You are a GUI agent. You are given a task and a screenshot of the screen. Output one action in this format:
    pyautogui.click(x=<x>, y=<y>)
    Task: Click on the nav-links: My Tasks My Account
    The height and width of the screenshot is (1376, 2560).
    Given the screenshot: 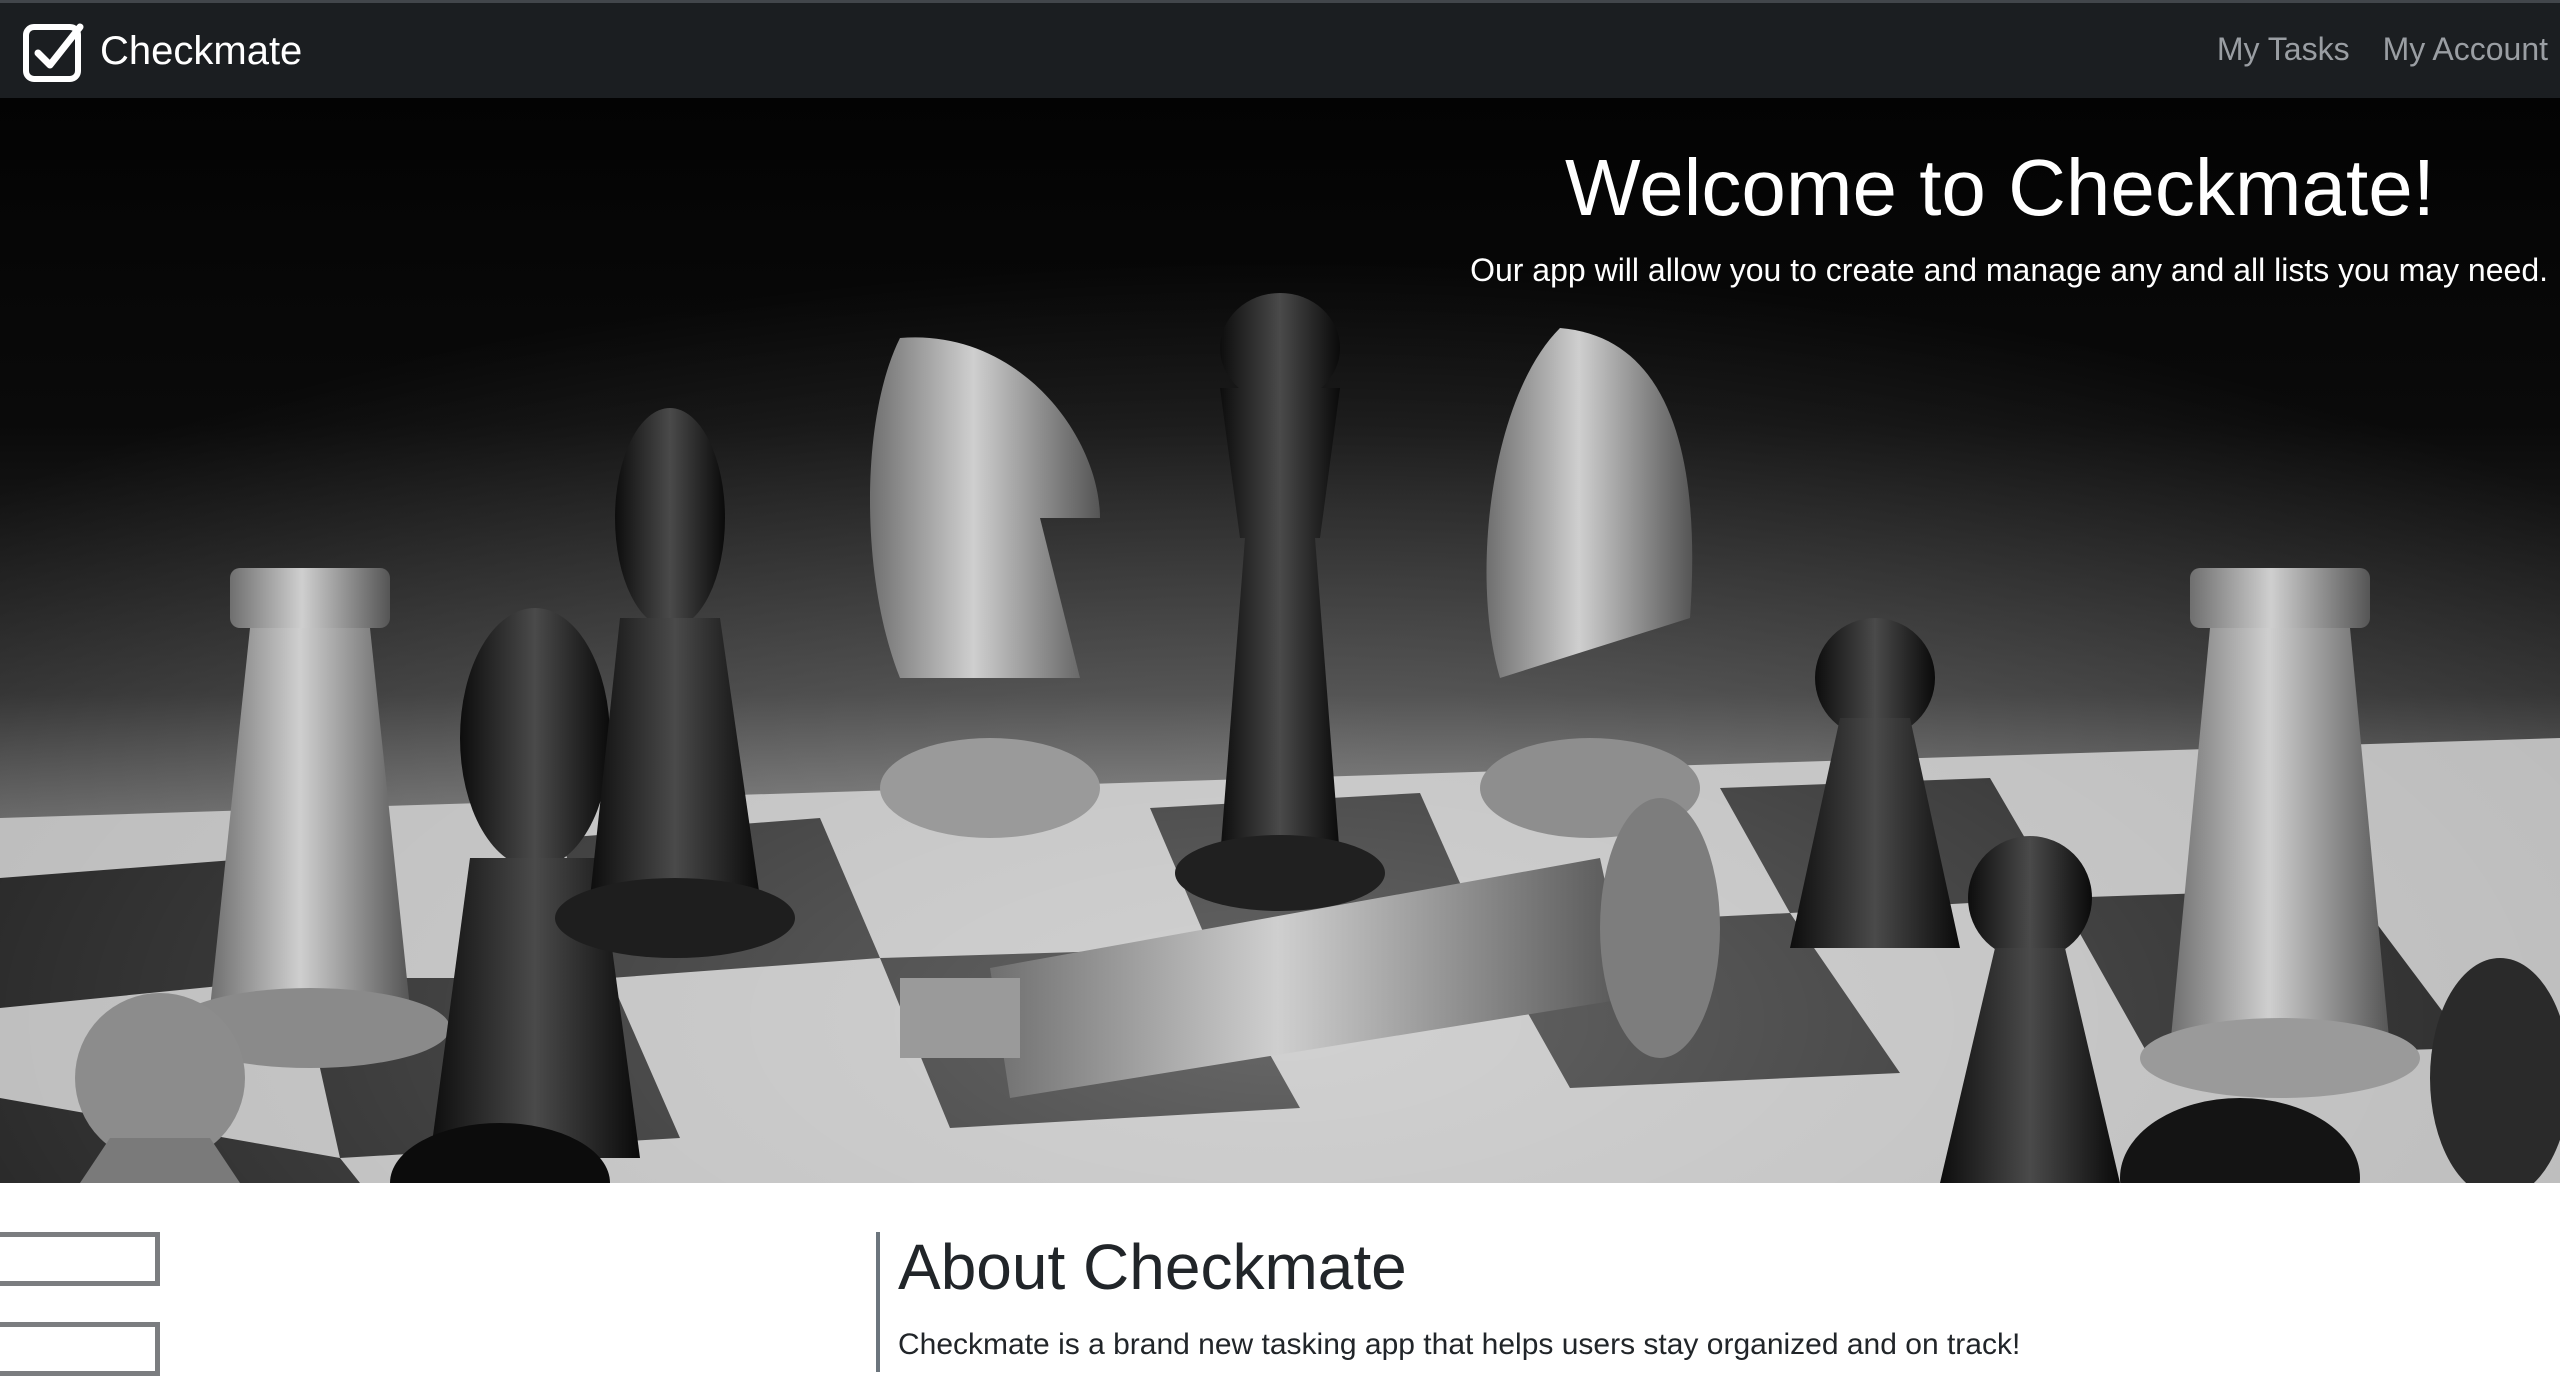 What is the action you would take?
    pyautogui.click(x=2366, y=49)
    